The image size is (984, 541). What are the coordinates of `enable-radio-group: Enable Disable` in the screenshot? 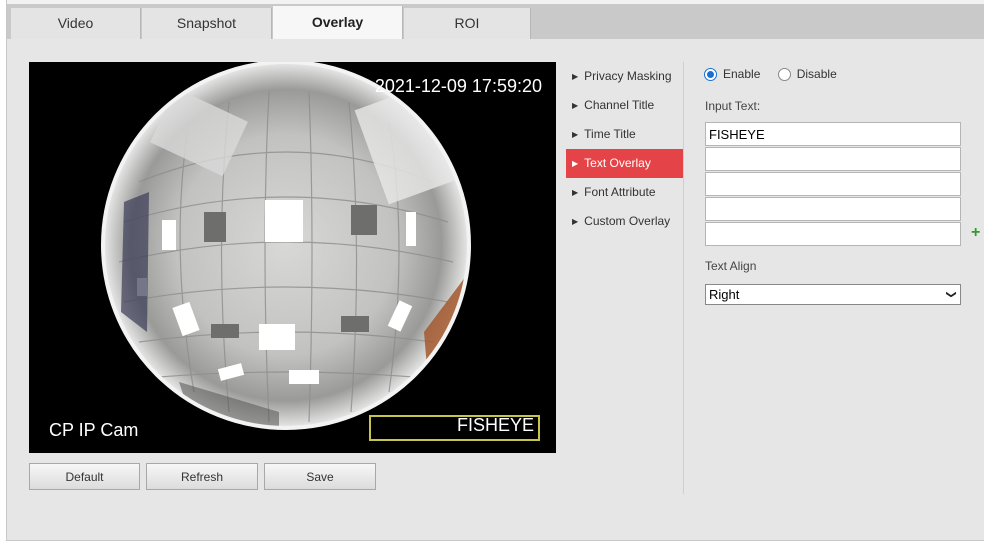 It's located at (777, 74).